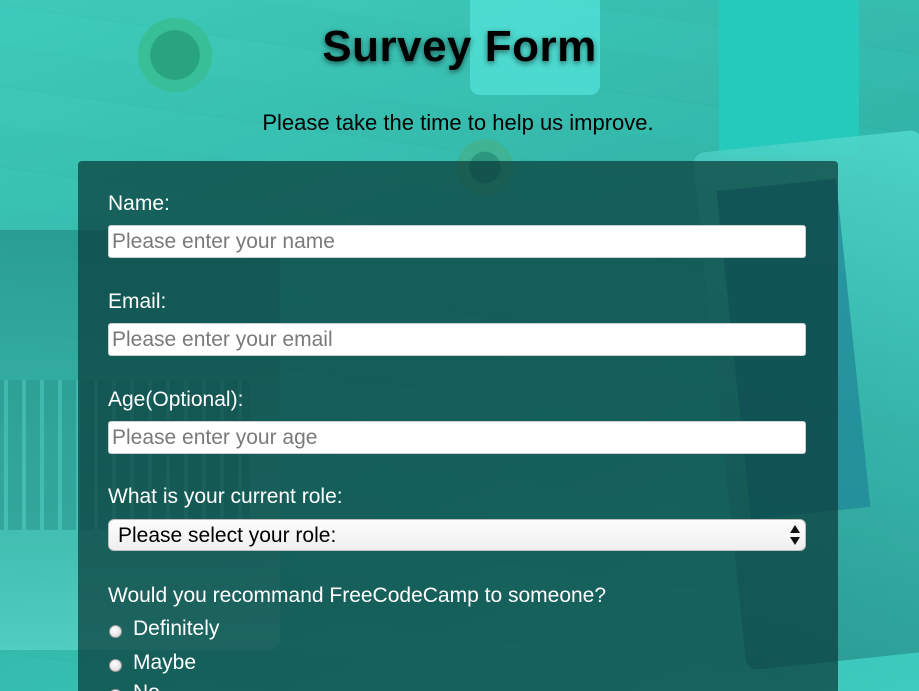 Image resolution: width=919 pixels, height=691 pixels. I want to click on page-description: Please take the time to help us improve., so click(458, 122).